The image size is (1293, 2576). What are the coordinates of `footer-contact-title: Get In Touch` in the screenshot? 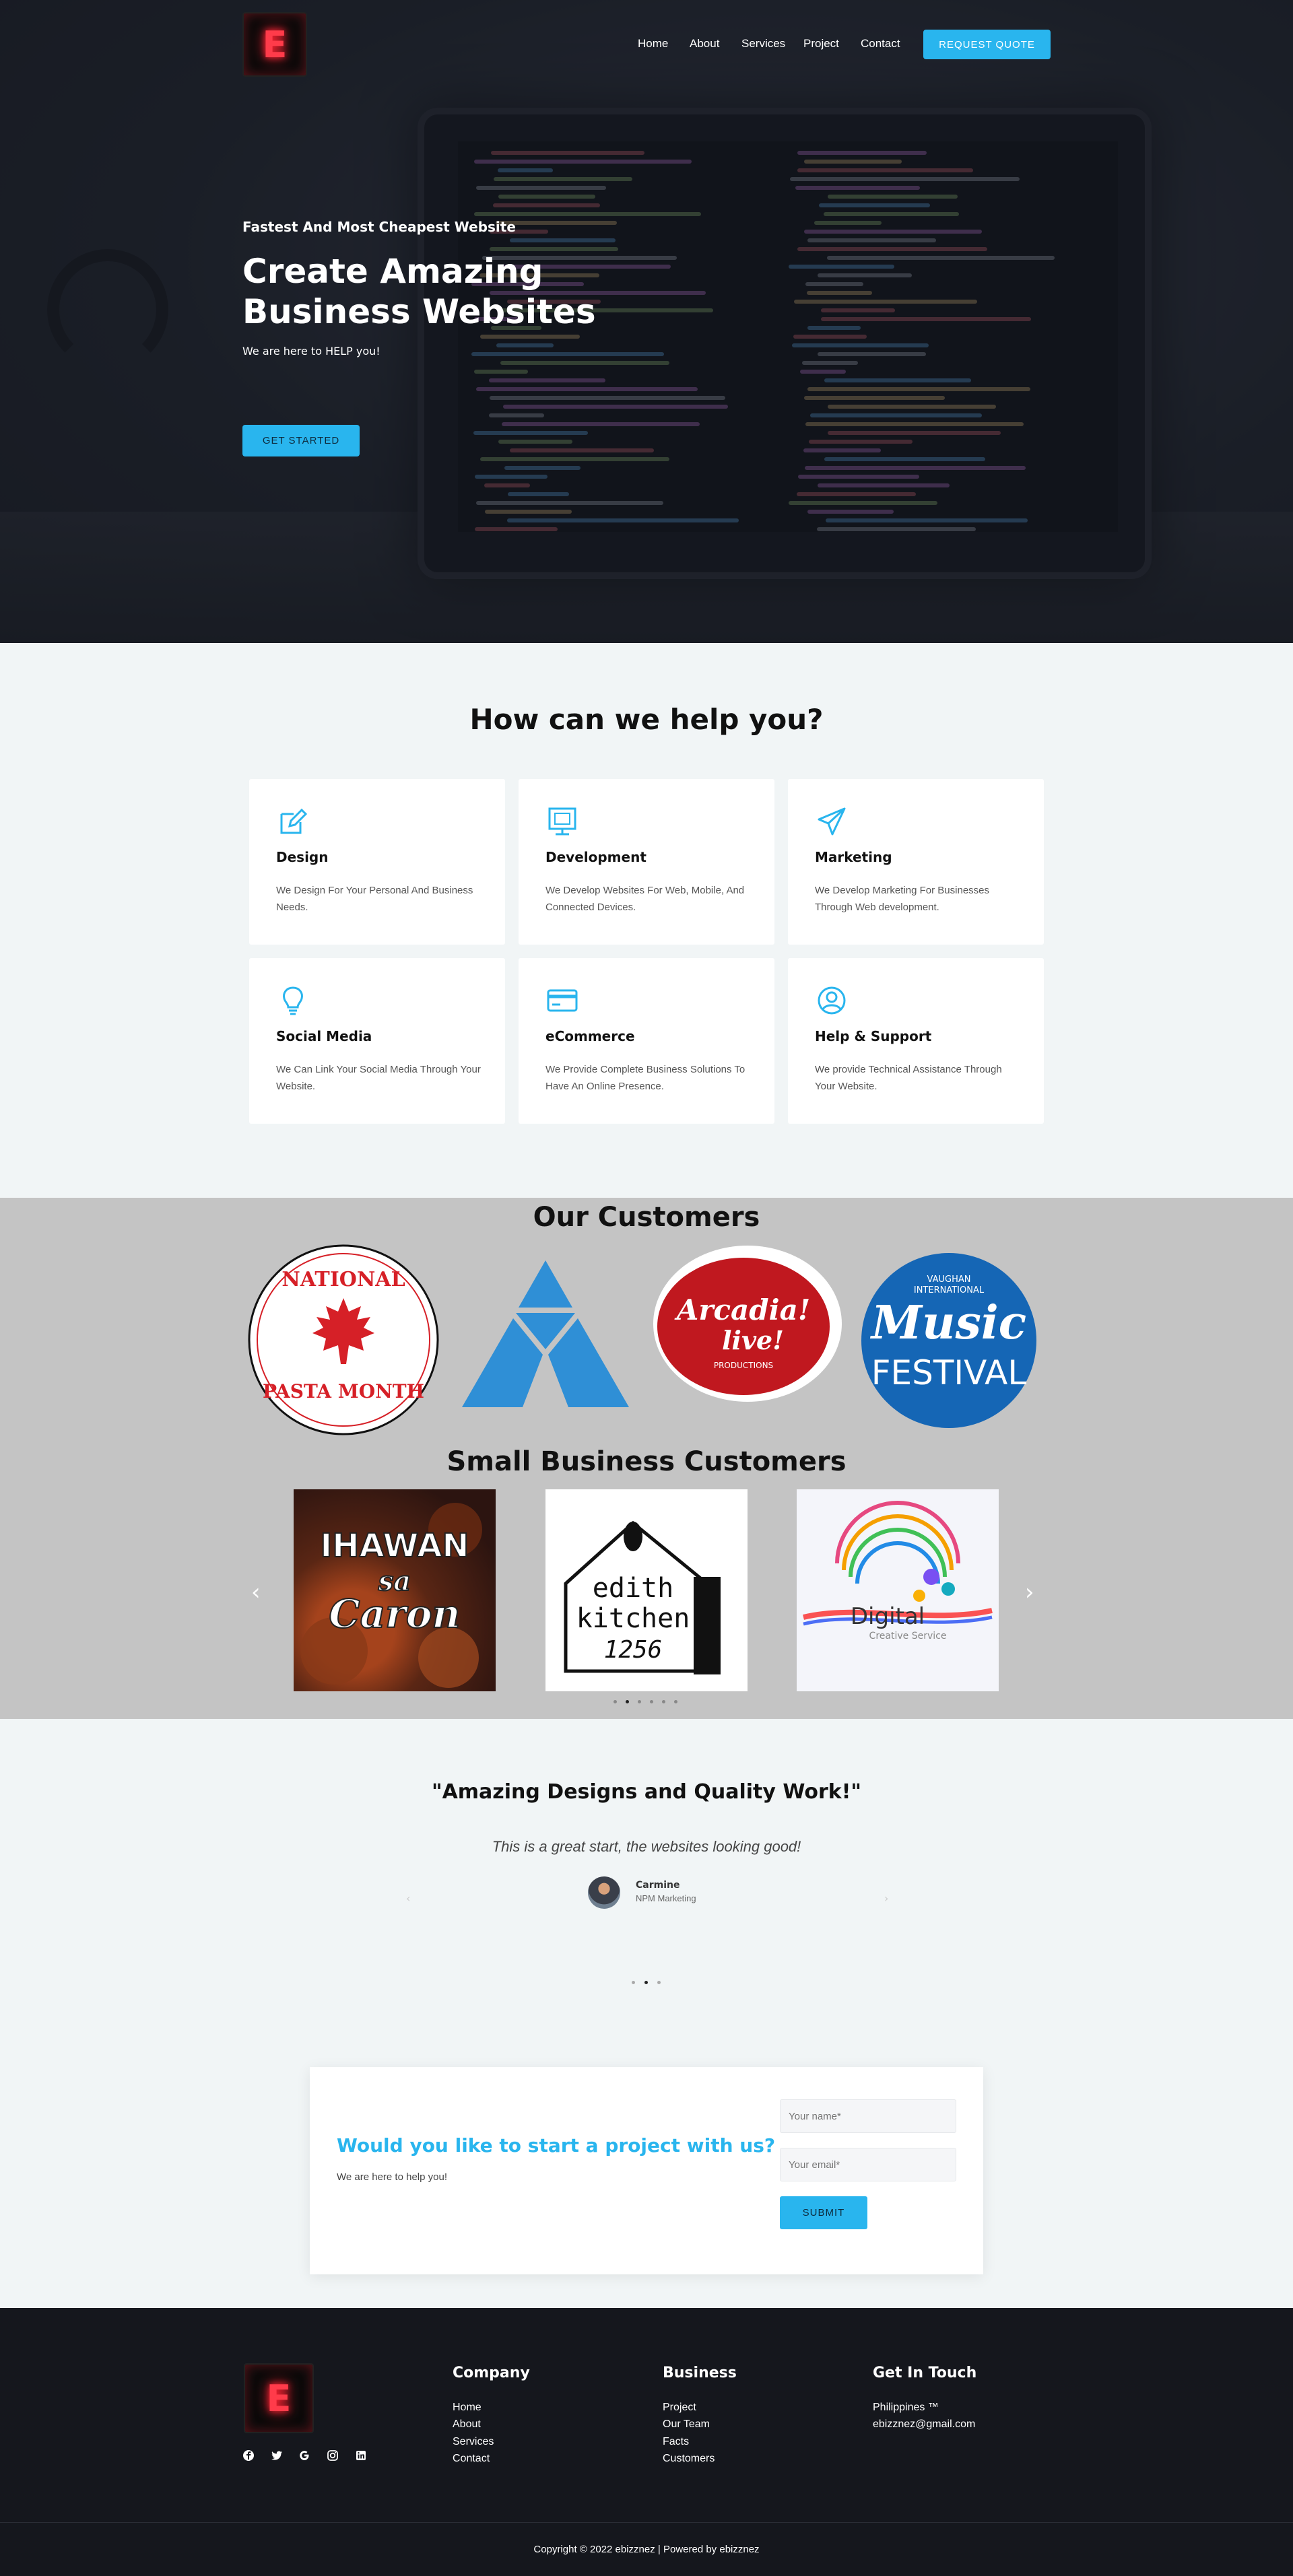 It's located at (925, 2373).